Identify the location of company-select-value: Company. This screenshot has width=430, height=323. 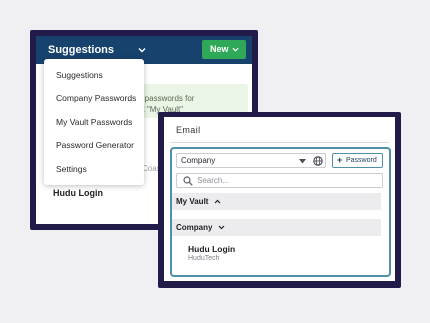
(198, 160).